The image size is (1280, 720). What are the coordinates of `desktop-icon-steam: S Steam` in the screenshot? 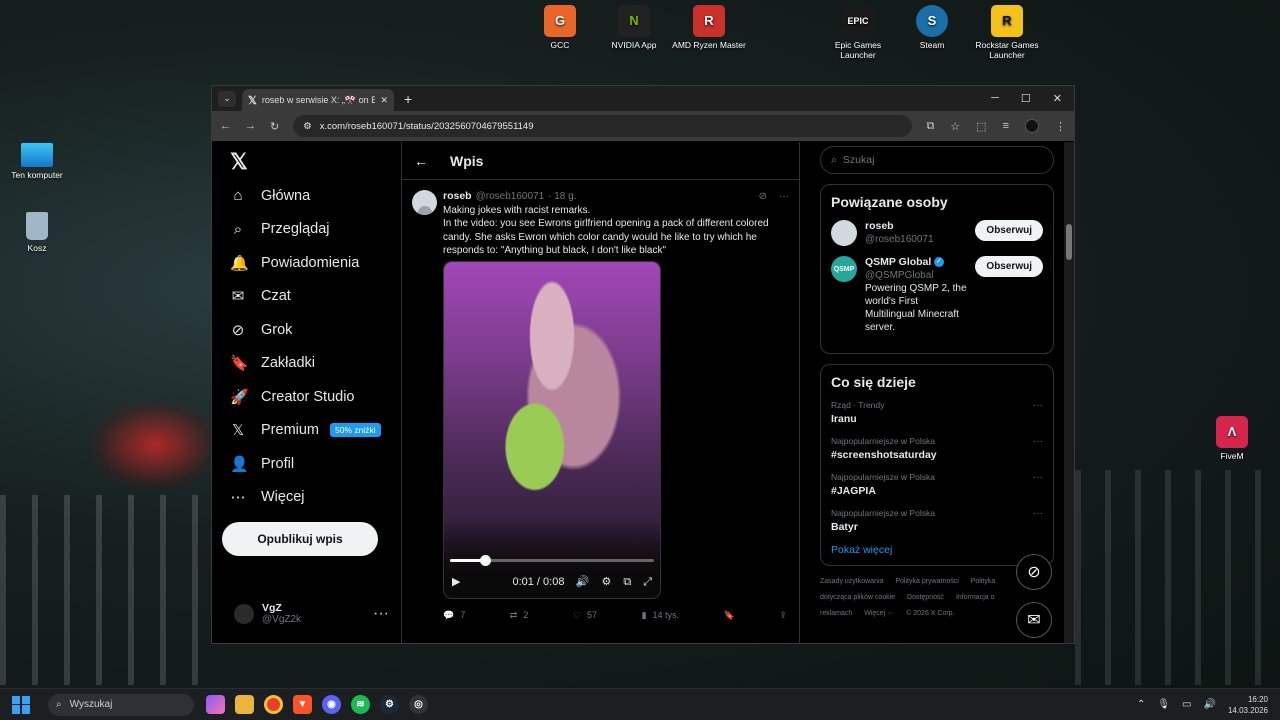 It's located at (932, 27).